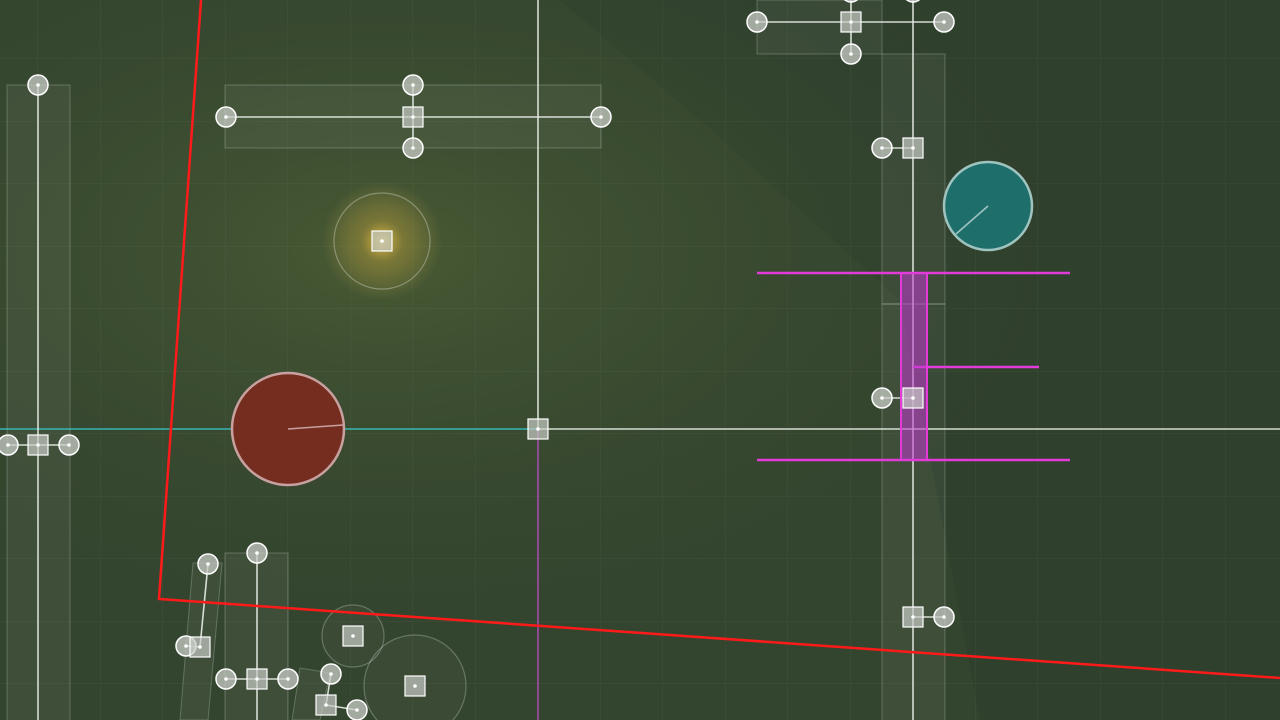  Describe the element at coordinates (288, 429) in the screenshot. I see `ball-red-icon` at that location.